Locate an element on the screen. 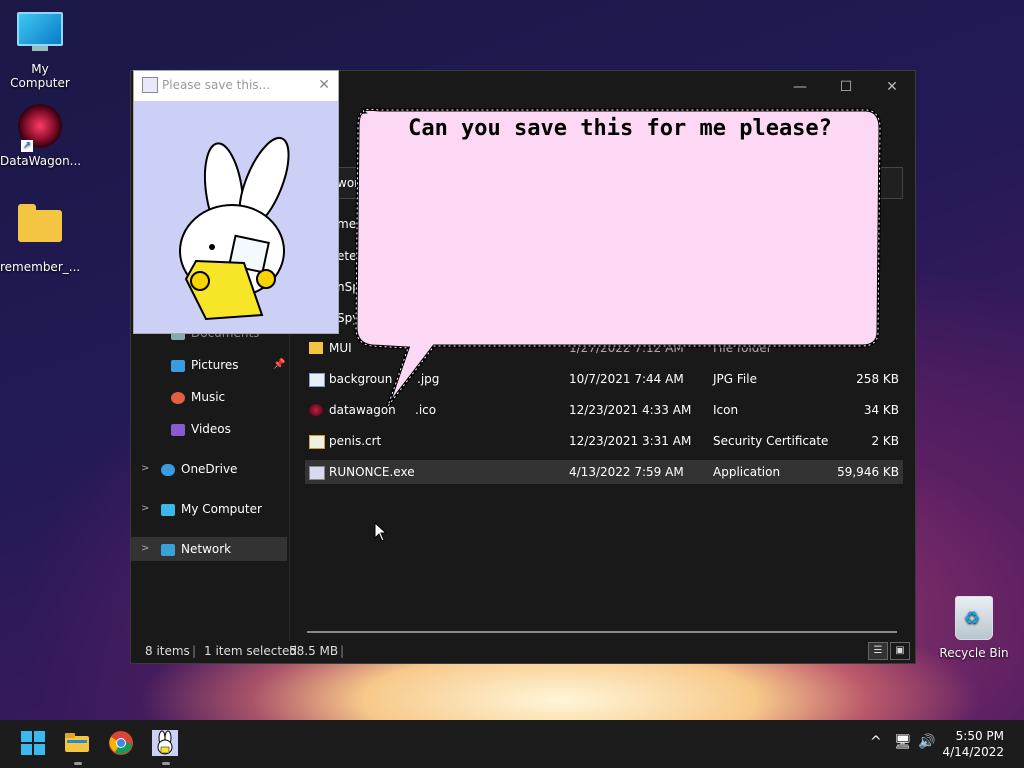  taskbar-chrome is located at coordinates (122, 744).